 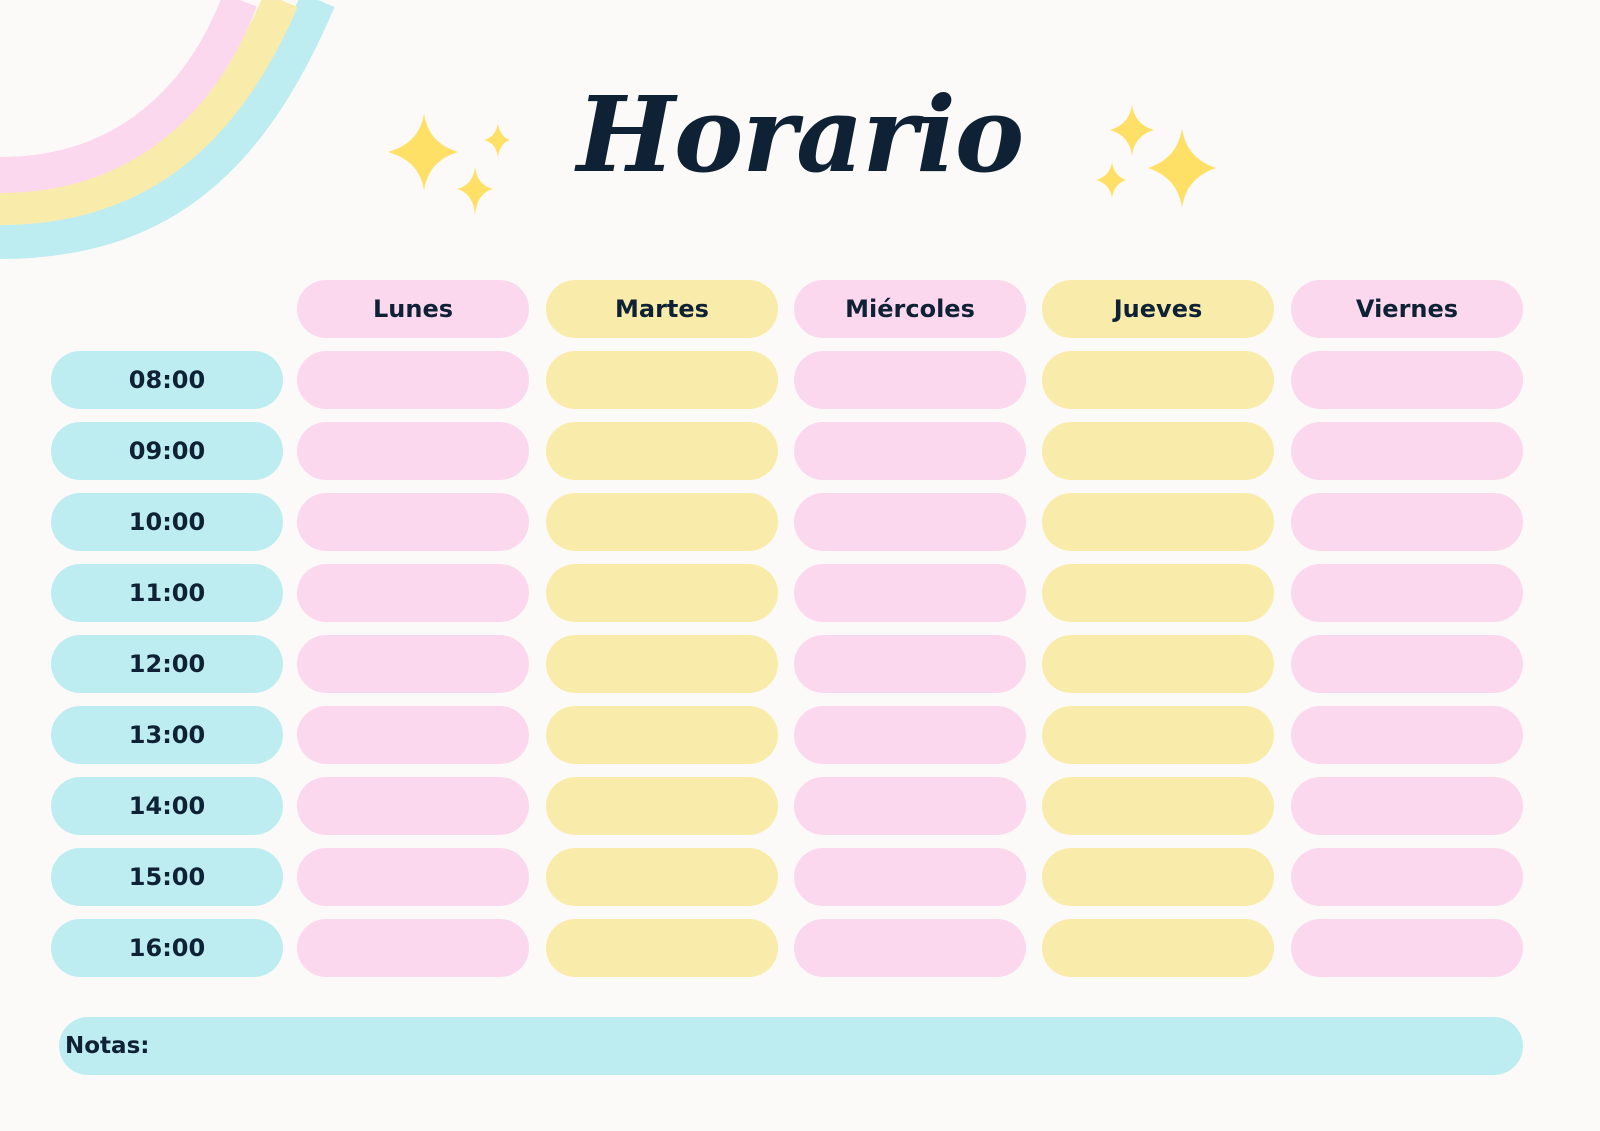 What do you see at coordinates (800, 134) in the screenshot?
I see `page-title: Horario` at bounding box center [800, 134].